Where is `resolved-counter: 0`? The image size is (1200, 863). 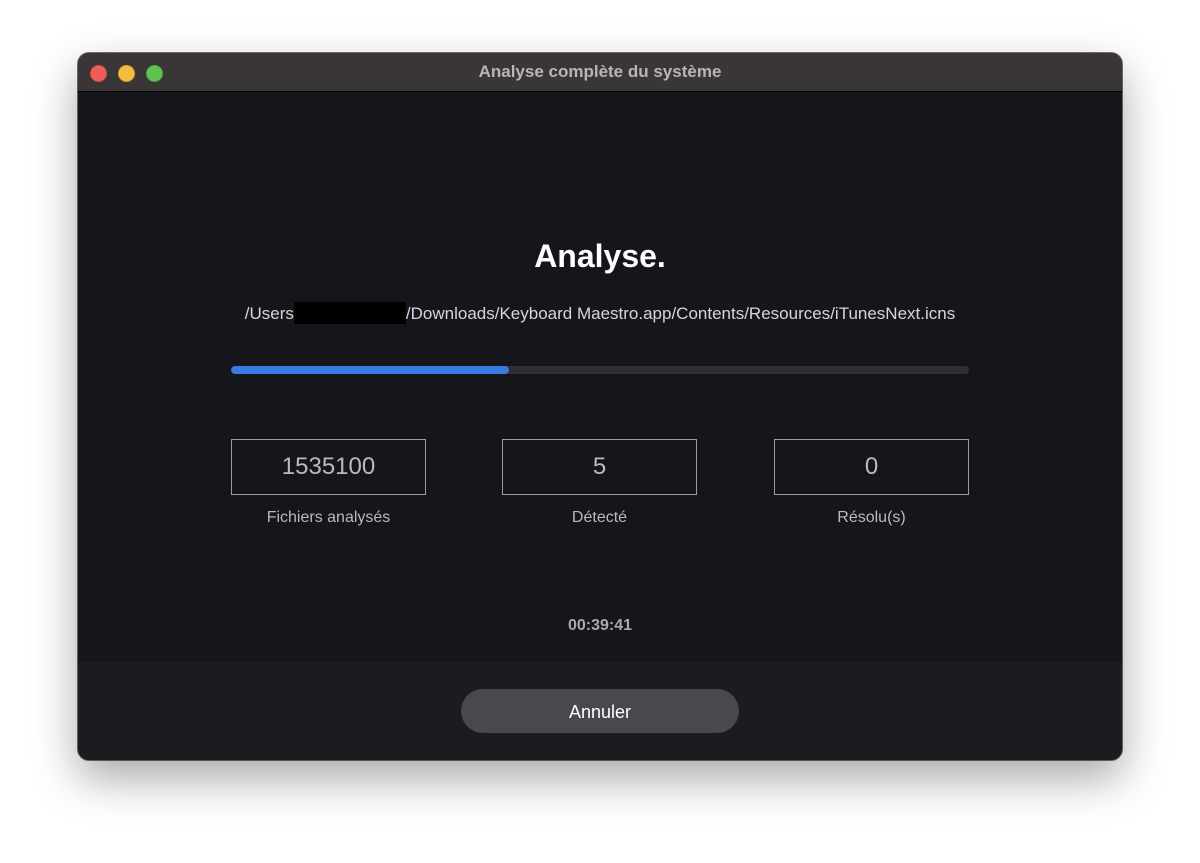
resolved-counter: 0 is located at coordinates (871, 467).